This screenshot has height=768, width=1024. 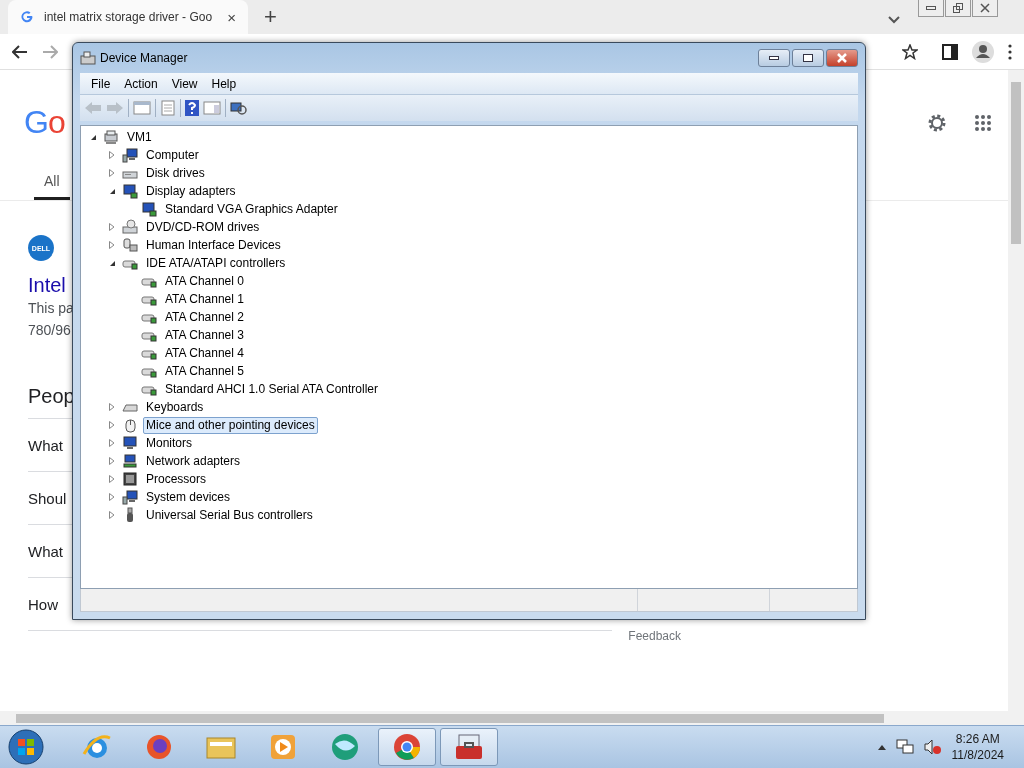 I want to click on tree-item: Disk drives, so click(x=175, y=173).